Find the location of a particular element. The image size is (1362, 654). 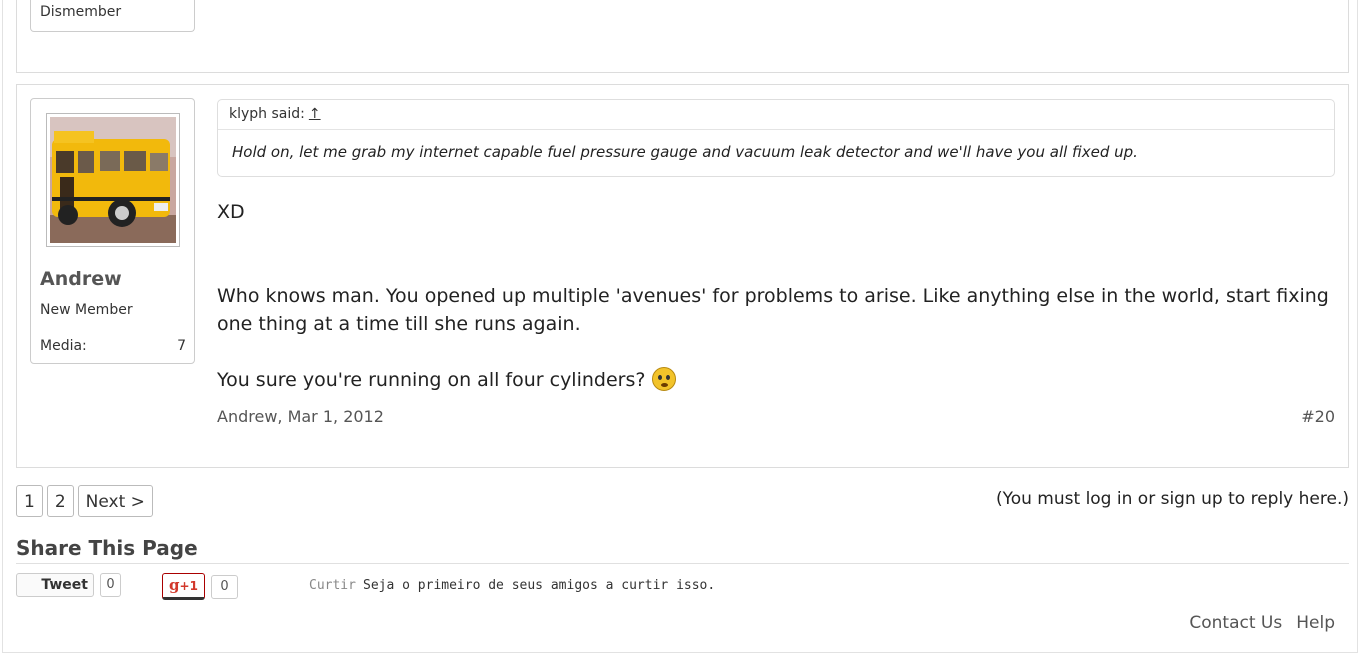

tweet-button: Tweet is located at coordinates (55, 585).